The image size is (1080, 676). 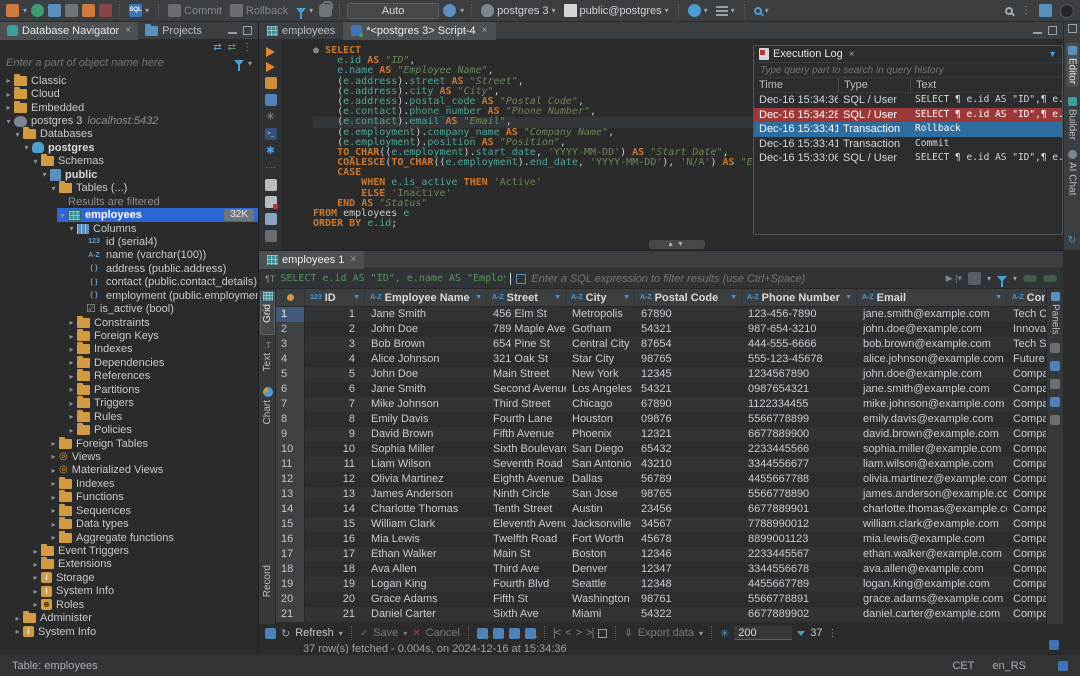 What do you see at coordinates (1026, 297) in the screenshot?
I see `column-header-company: A-ZCompany▼` at bounding box center [1026, 297].